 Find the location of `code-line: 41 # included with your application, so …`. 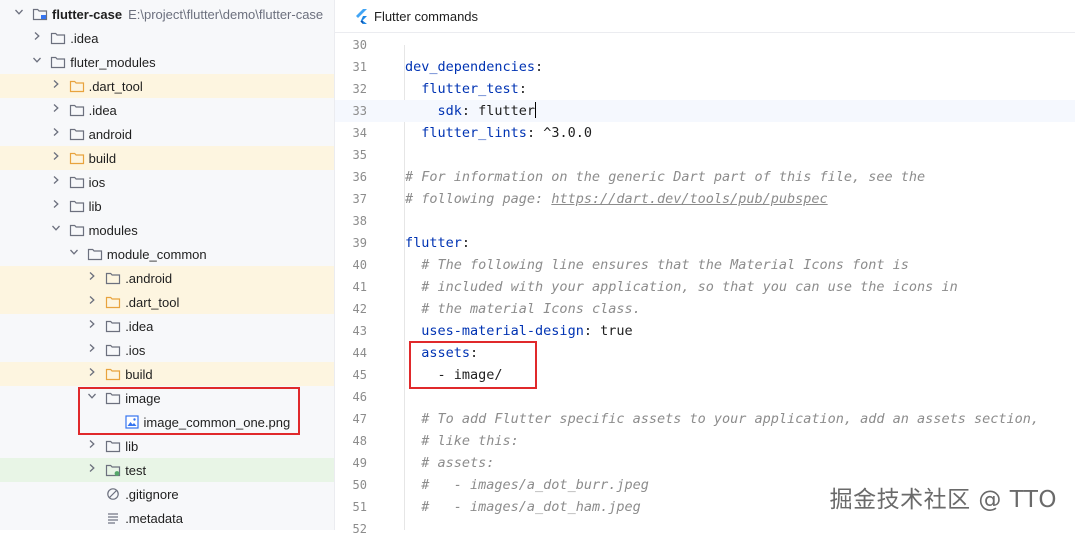

code-line: 41 # included with your application, so … is located at coordinates (705, 287).